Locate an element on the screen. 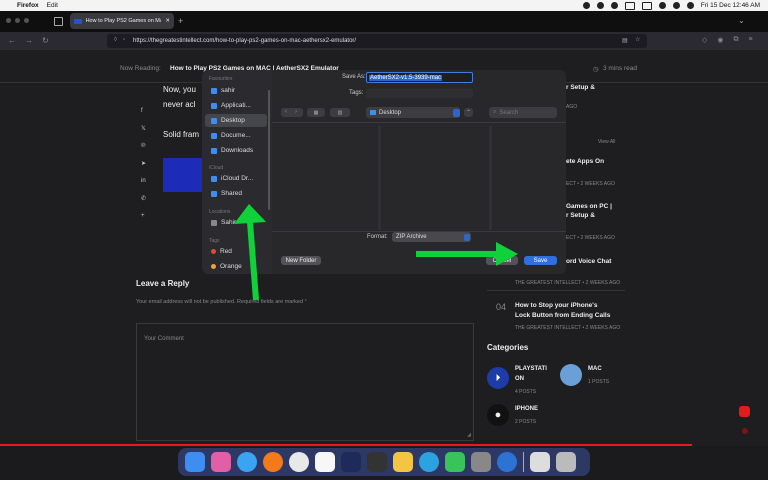  document-icon is located at coordinates (540, 462).